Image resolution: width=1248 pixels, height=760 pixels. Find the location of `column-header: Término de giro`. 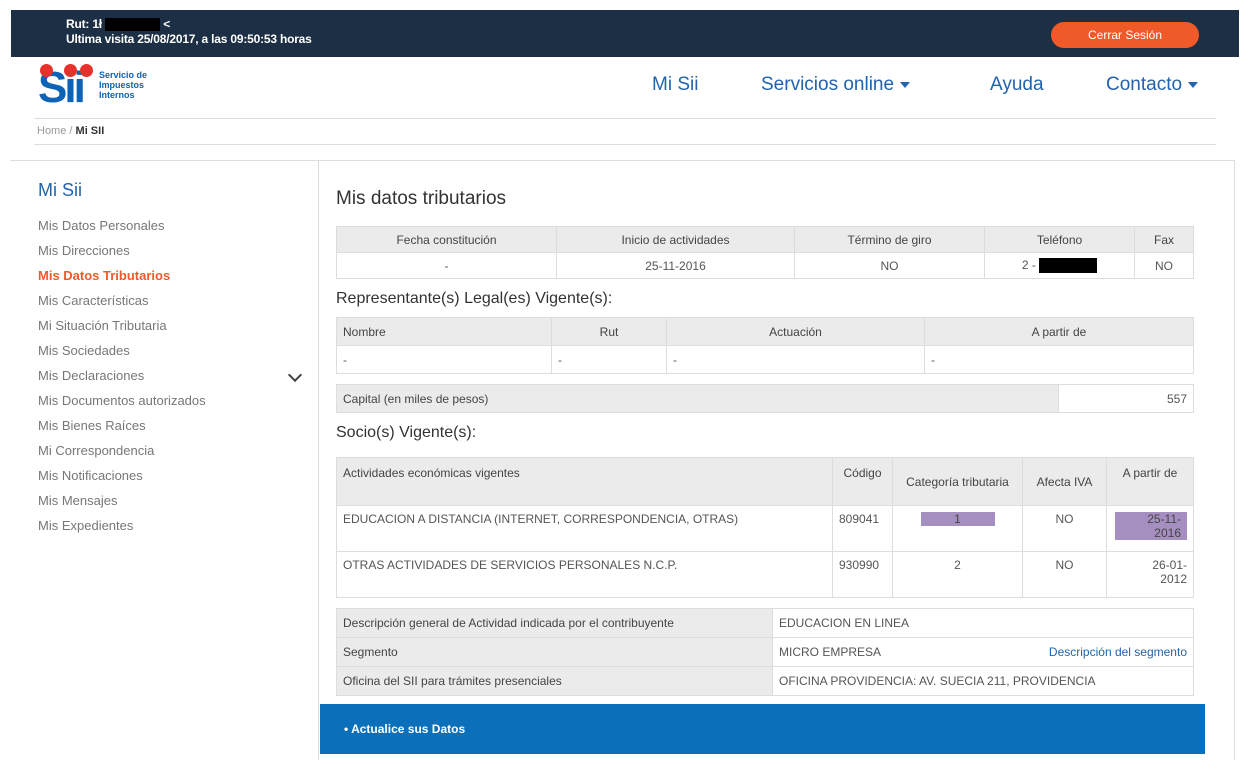

column-header: Término de giro is located at coordinates (889, 239).